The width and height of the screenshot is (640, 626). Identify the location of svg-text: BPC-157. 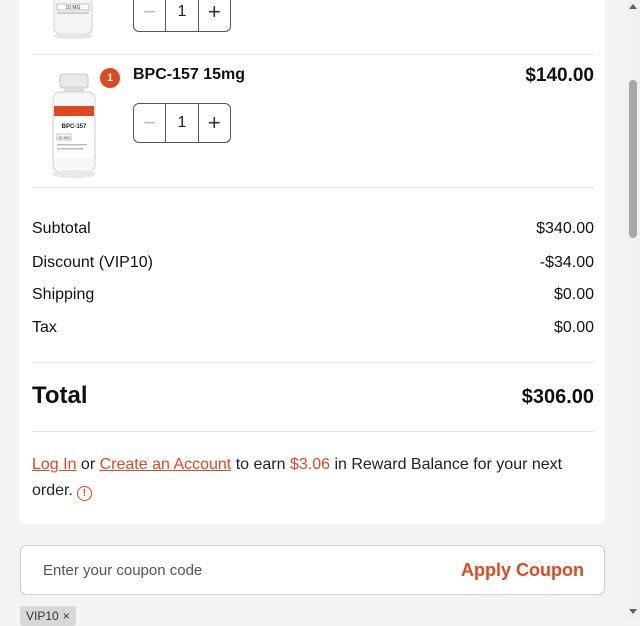
(74, 127).